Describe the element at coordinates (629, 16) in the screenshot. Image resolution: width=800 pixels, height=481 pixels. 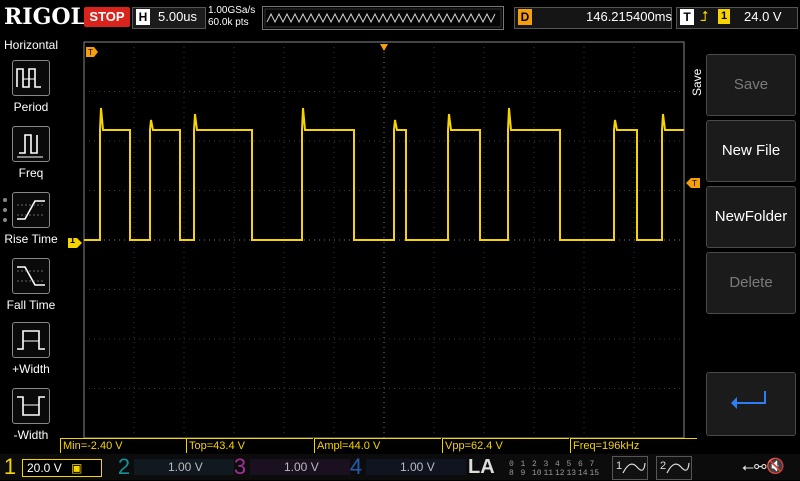
I see `delay-value: 146.215400ms` at that location.